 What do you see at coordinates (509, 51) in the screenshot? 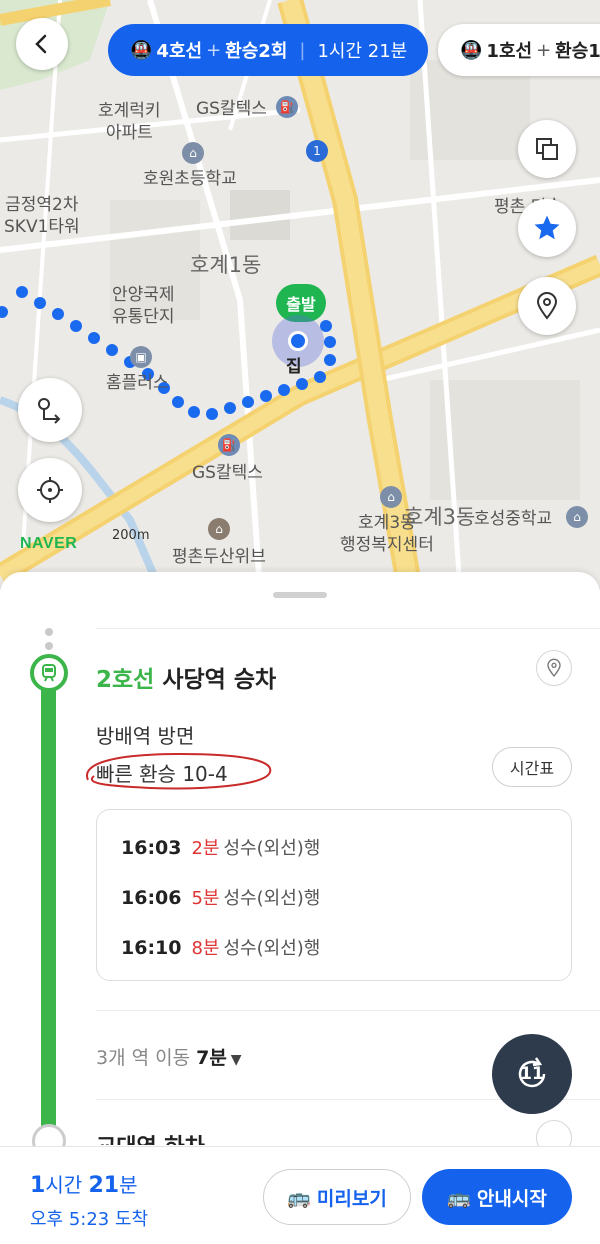
I see `route-2-line: 1호선` at bounding box center [509, 51].